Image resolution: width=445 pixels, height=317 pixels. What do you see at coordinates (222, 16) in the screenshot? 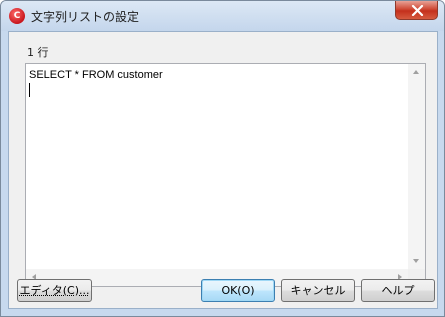
I see `title-bar: C 文字列リストの設定` at bounding box center [222, 16].